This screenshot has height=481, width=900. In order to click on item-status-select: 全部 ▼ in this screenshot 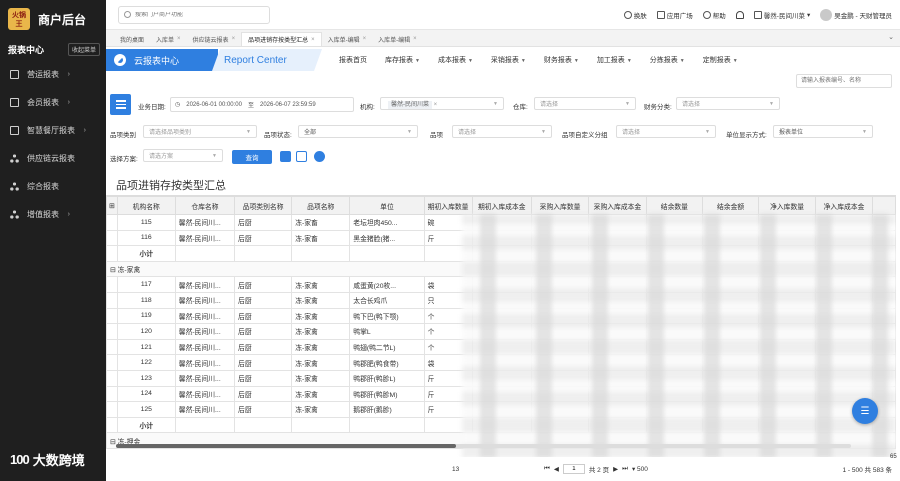, I will do `click(358, 131)`.